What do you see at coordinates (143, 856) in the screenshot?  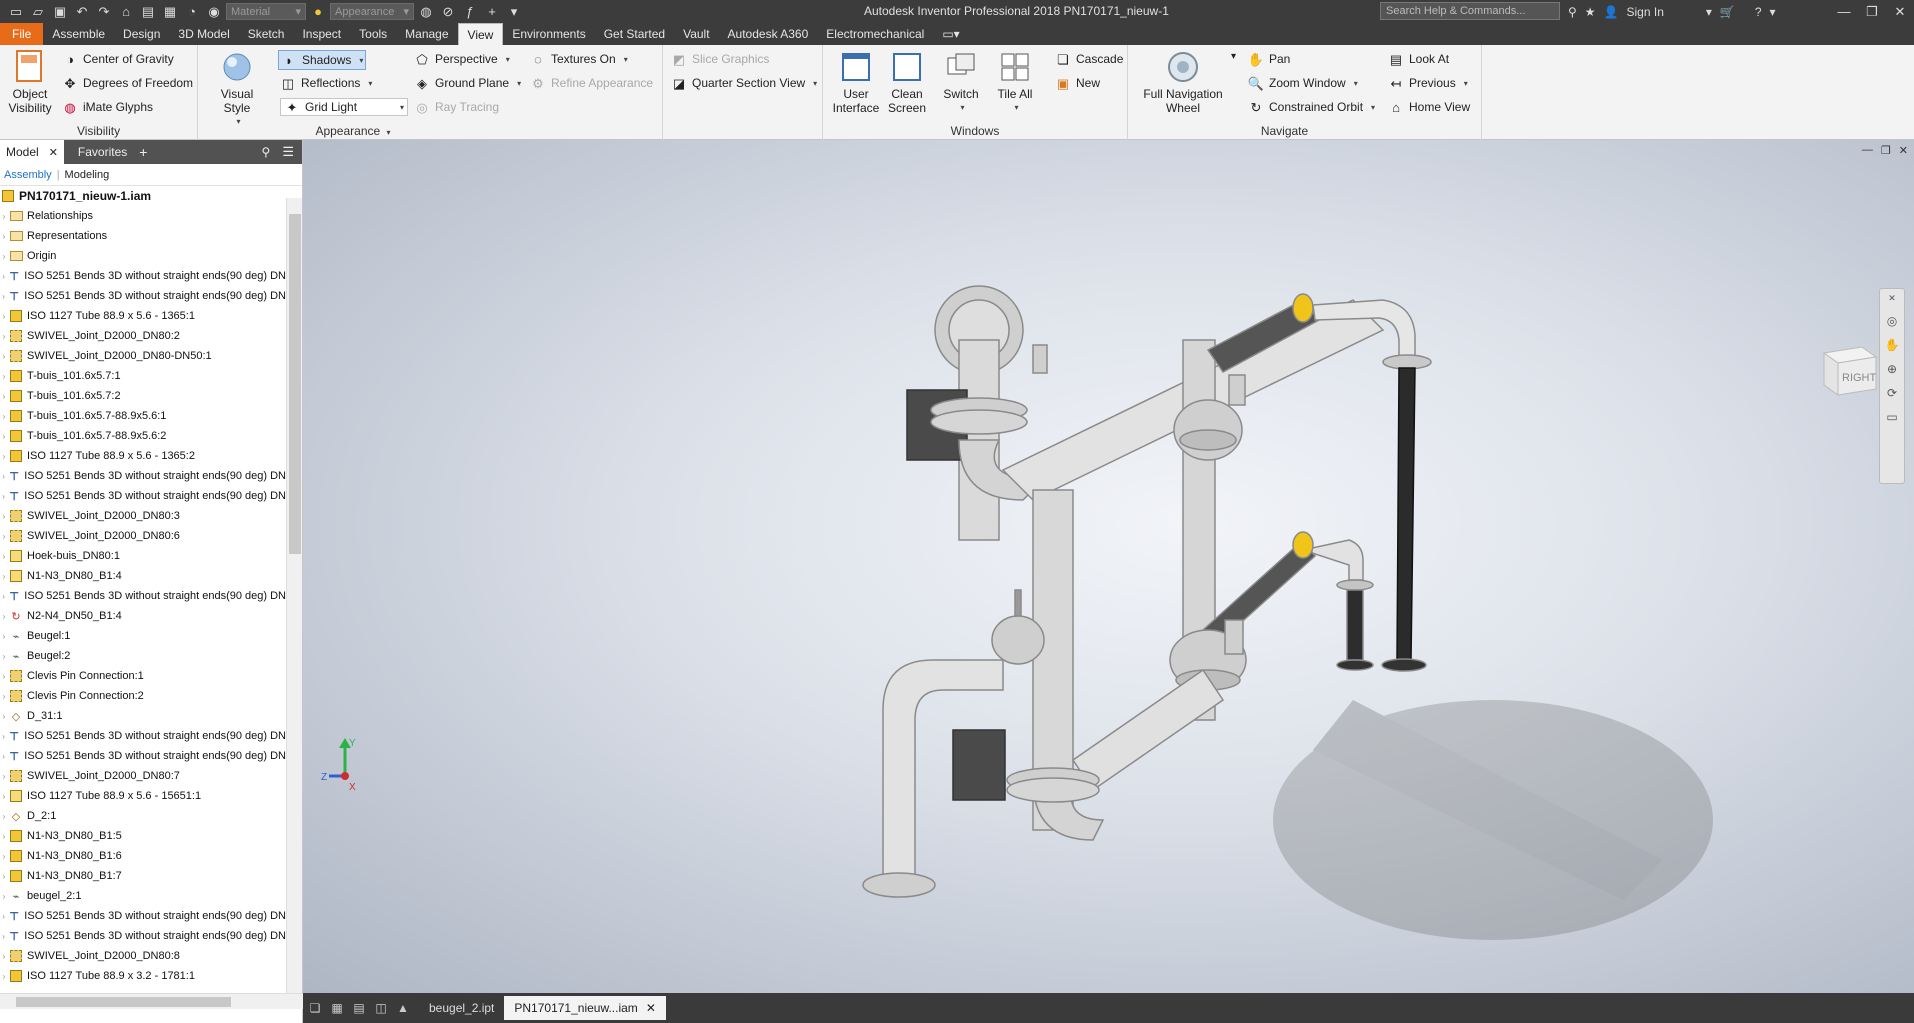 I see `tree-item: › N1-N3_DN80_B1:6` at bounding box center [143, 856].